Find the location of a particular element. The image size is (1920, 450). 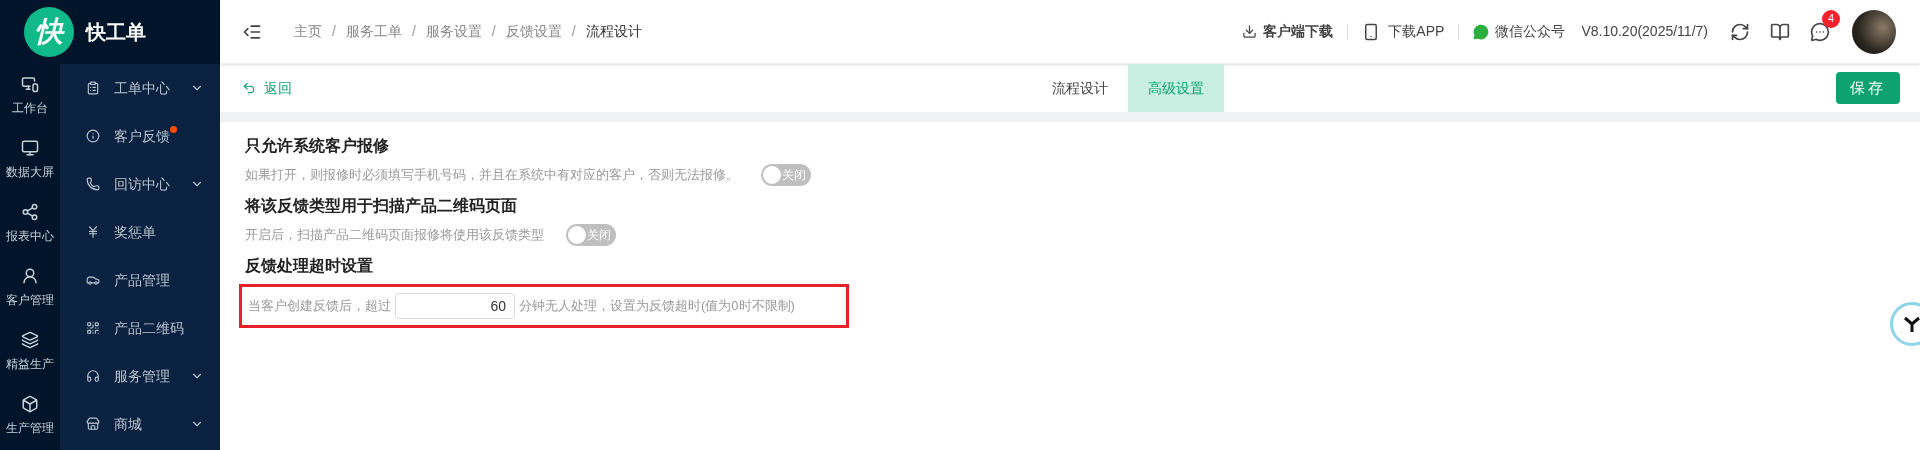

qr-code-icon is located at coordinates (93, 328).